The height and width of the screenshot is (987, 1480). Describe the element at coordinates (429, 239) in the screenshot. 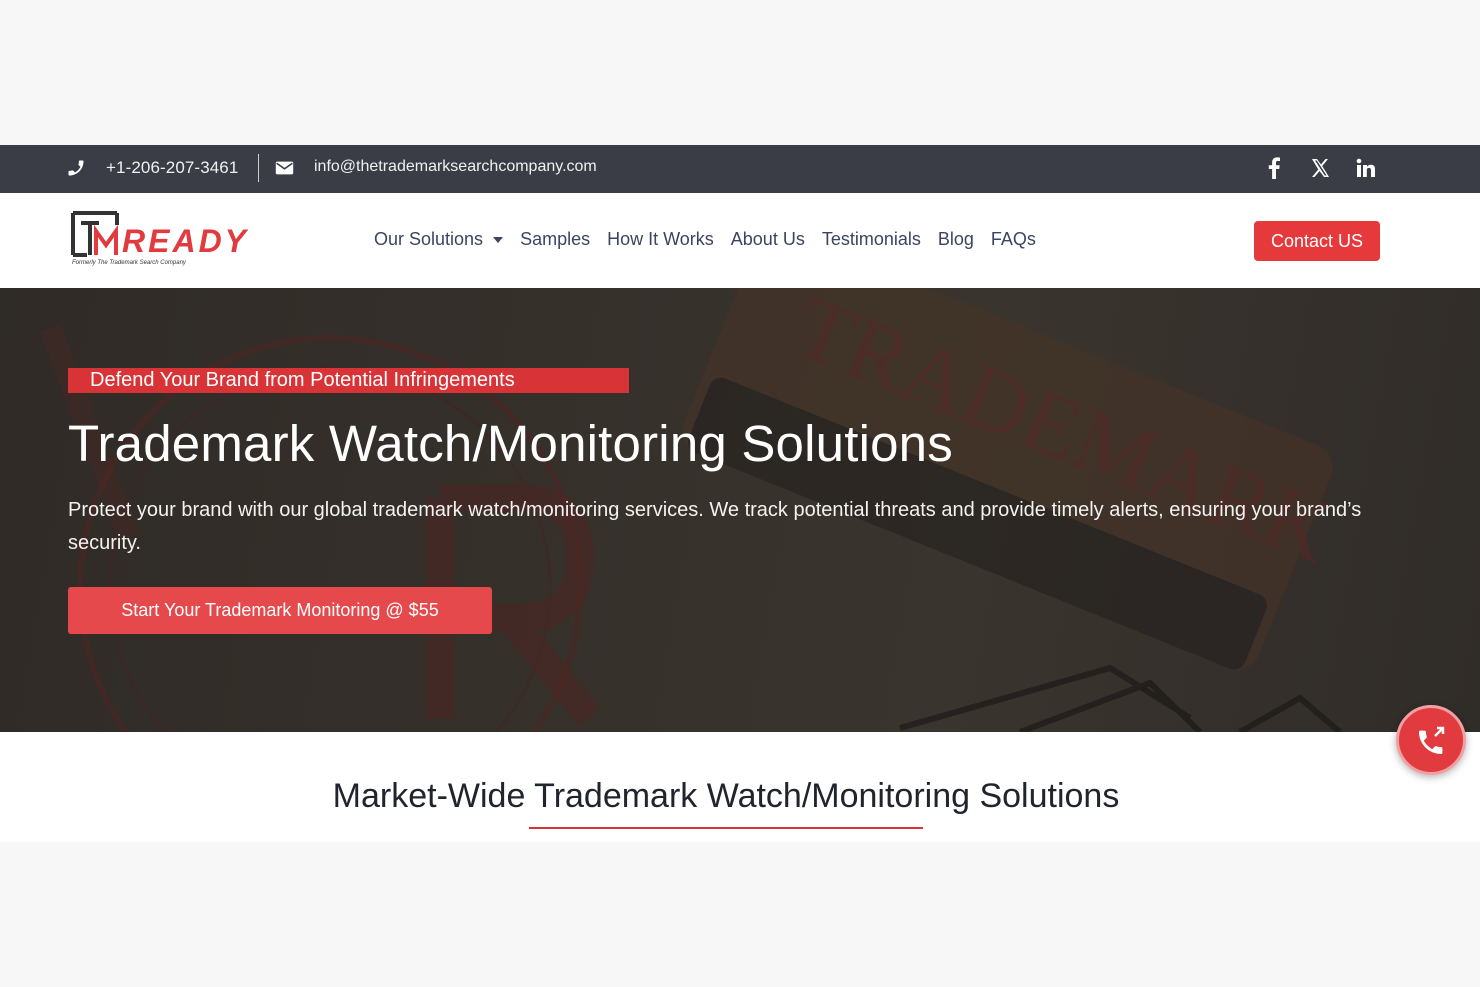

I see `nav-our-solutions-label: Our Solutions` at that location.